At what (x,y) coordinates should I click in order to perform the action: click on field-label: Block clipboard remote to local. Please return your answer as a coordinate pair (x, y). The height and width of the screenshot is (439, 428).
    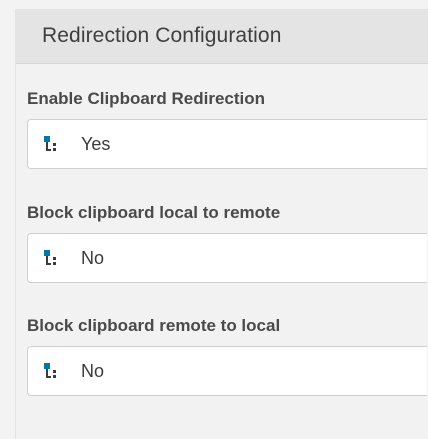
    Looking at the image, I should click on (154, 325).